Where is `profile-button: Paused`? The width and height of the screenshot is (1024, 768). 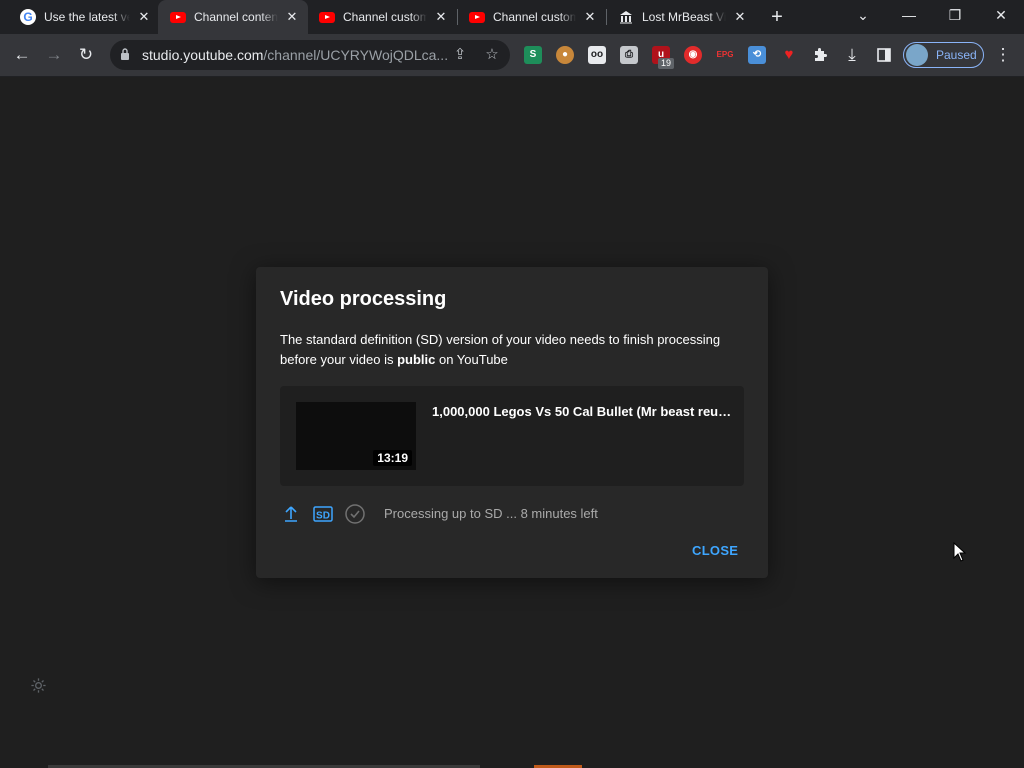 profile-button: Paused is located at coordinates (943, 55).